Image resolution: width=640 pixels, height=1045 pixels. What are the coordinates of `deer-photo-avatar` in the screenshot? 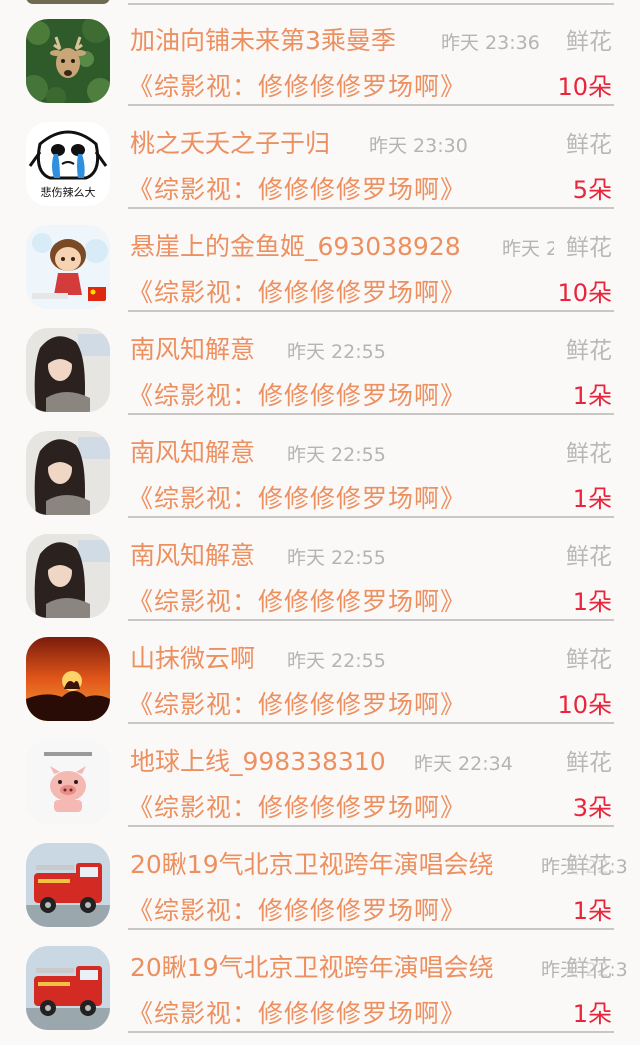 It's located at (68, 61).